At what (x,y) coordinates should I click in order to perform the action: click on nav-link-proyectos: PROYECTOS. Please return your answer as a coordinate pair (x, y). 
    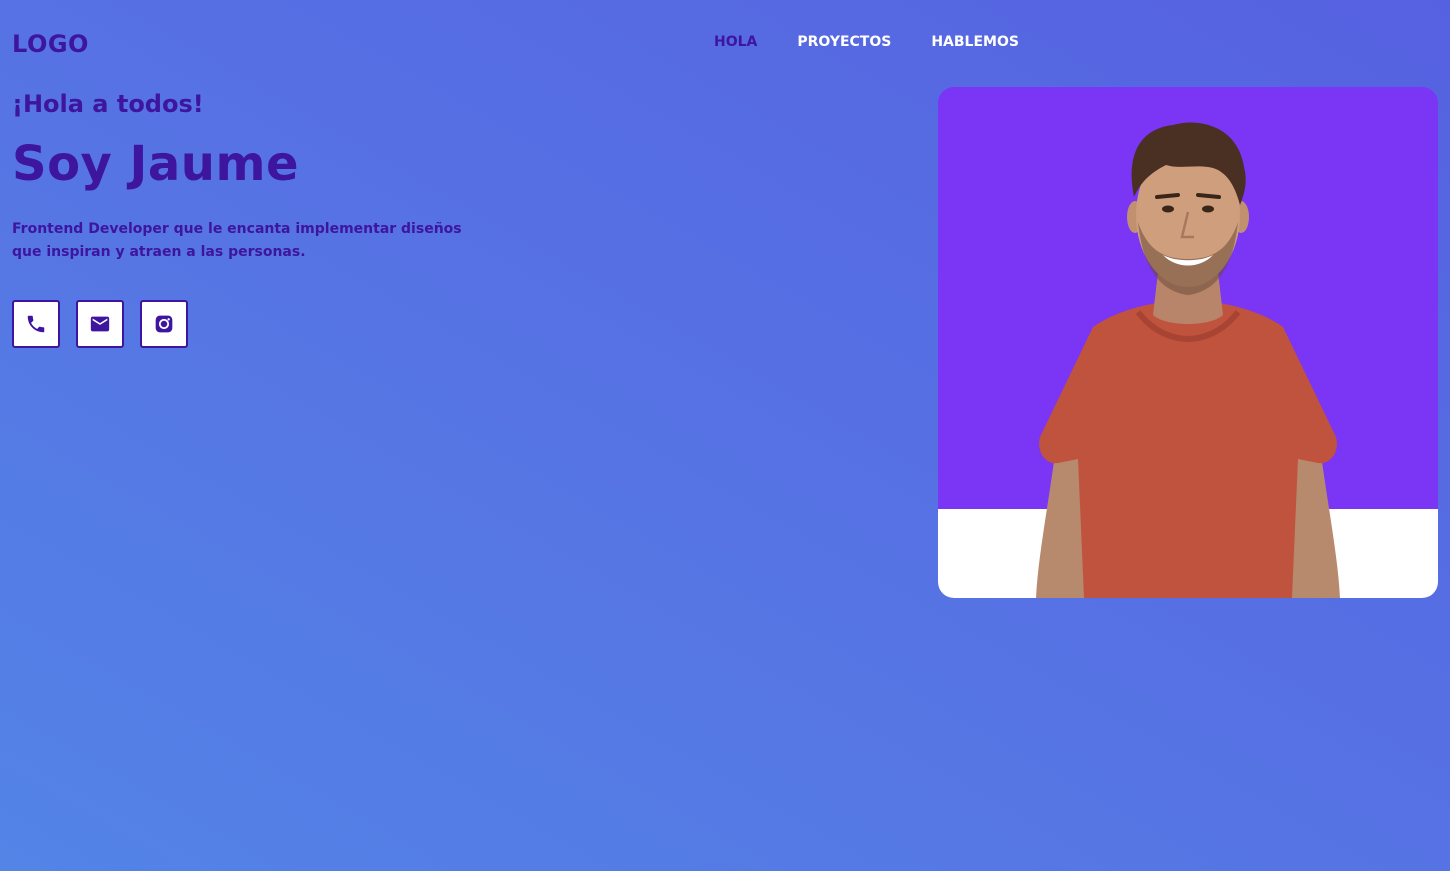
    Looking at the image, I should click on (844, 42).